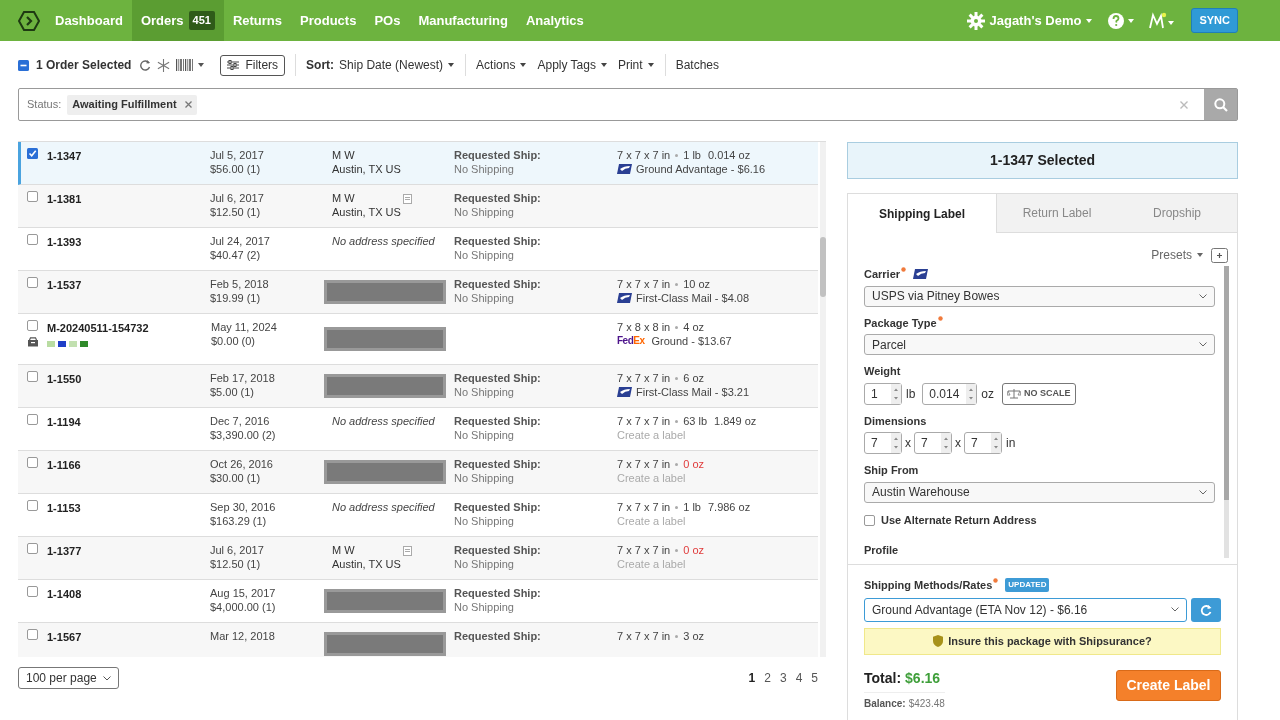  I want to click on order-number: 1-1166, so click(128, 465).